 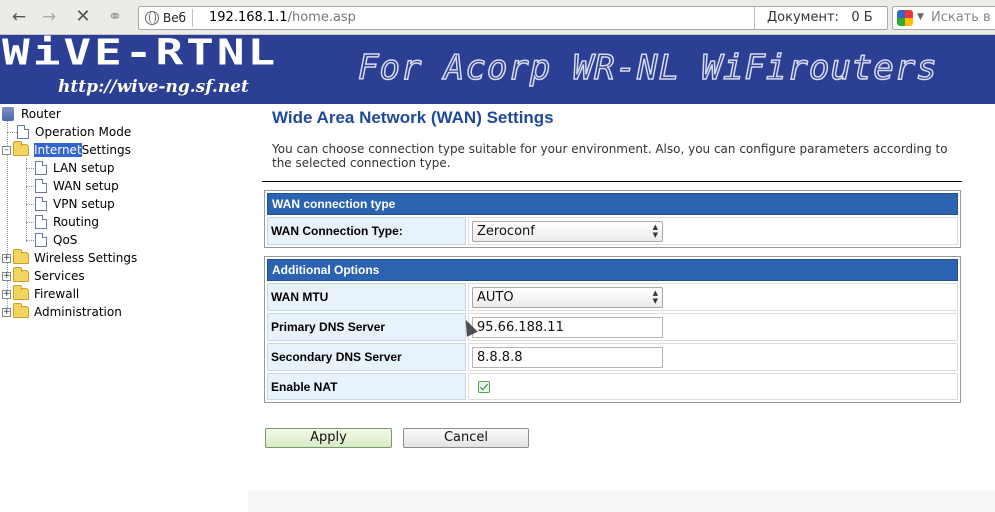 What do you see at coordinates (803, 17) in the screenshot?
I see `doc-label: Документ:` at bounding box center [803, 17].